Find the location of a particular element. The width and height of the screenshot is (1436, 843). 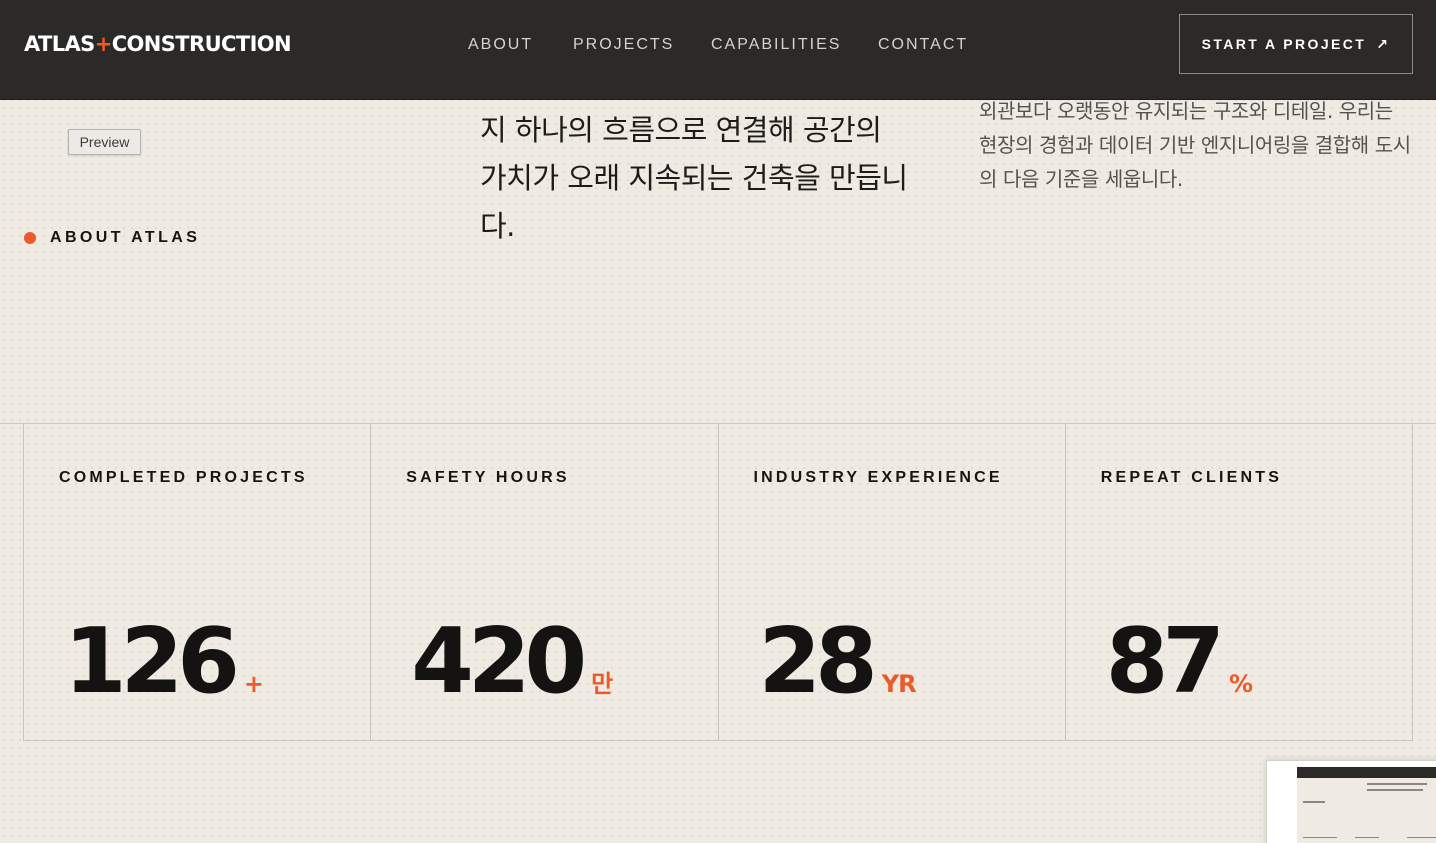

stat-completed-projects: COMPLETED PROJECTS 126 + is located at coordinates (198, 581).